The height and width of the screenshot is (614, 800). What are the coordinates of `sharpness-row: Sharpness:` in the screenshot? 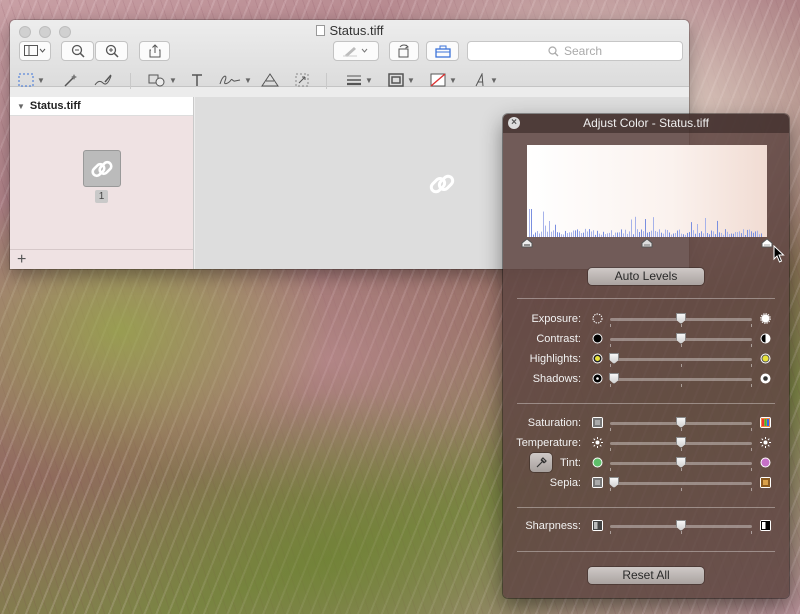 It's located at (646, 527).